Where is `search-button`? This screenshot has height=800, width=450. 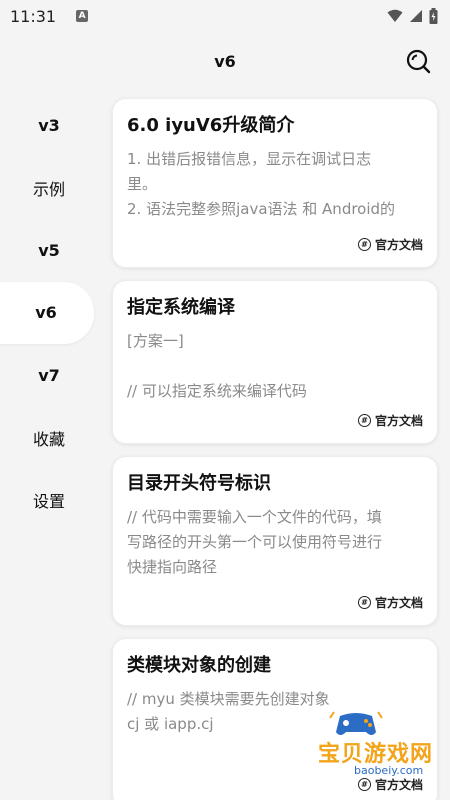 search-button is located at coordinates (418, 61).